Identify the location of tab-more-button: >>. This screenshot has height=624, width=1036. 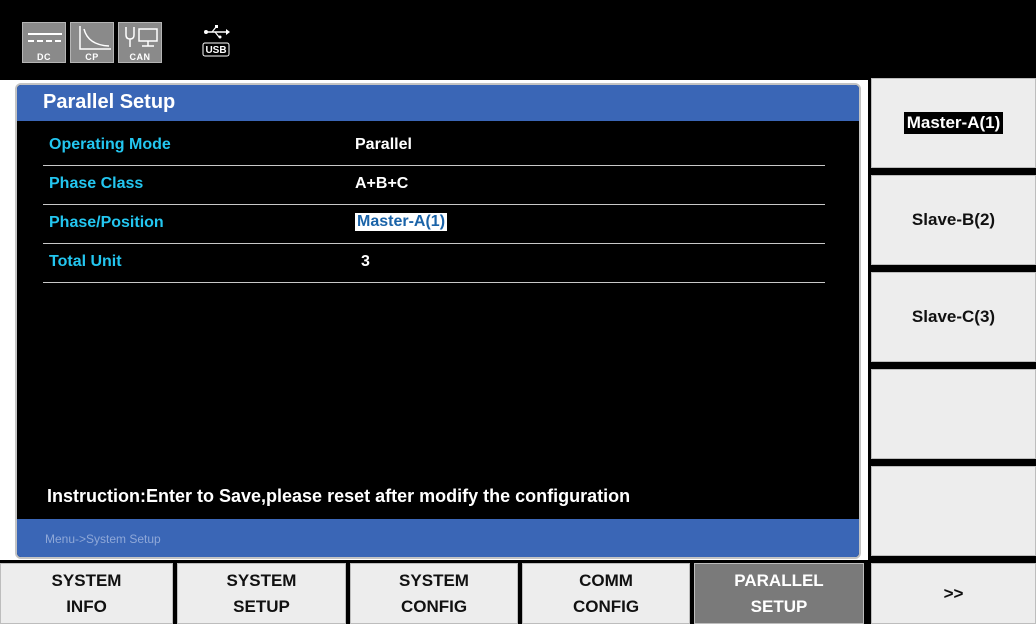
(953, 593).